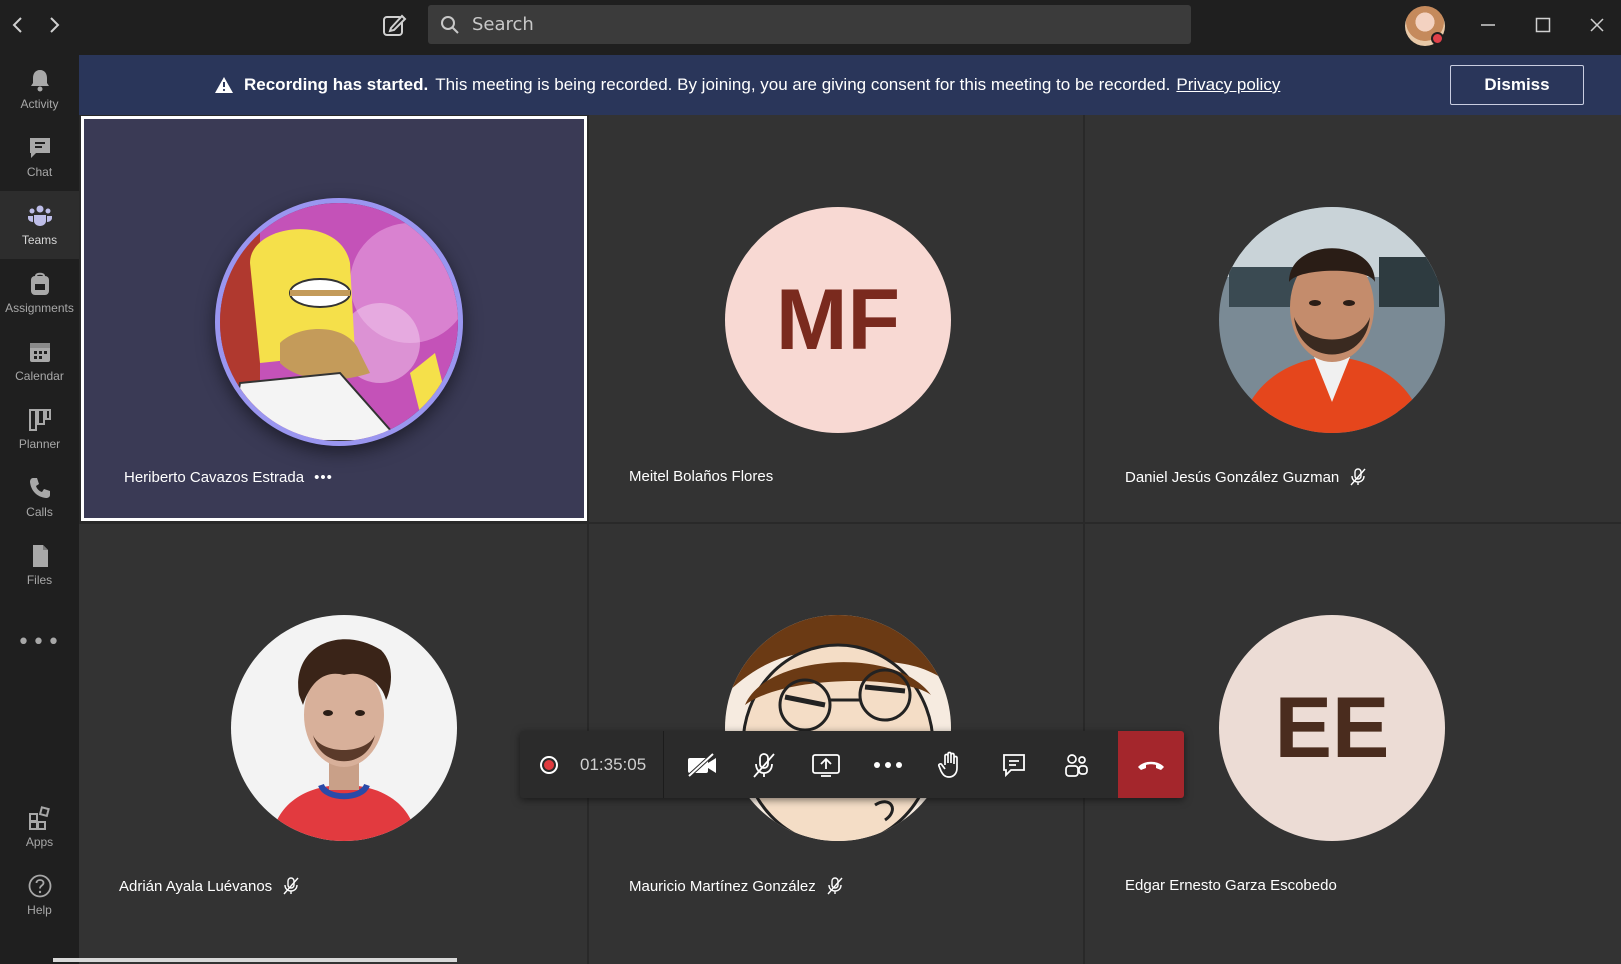 This screenshot has height=964, width=1621. I want to click on raise-hand-icon, so click(947, 764).